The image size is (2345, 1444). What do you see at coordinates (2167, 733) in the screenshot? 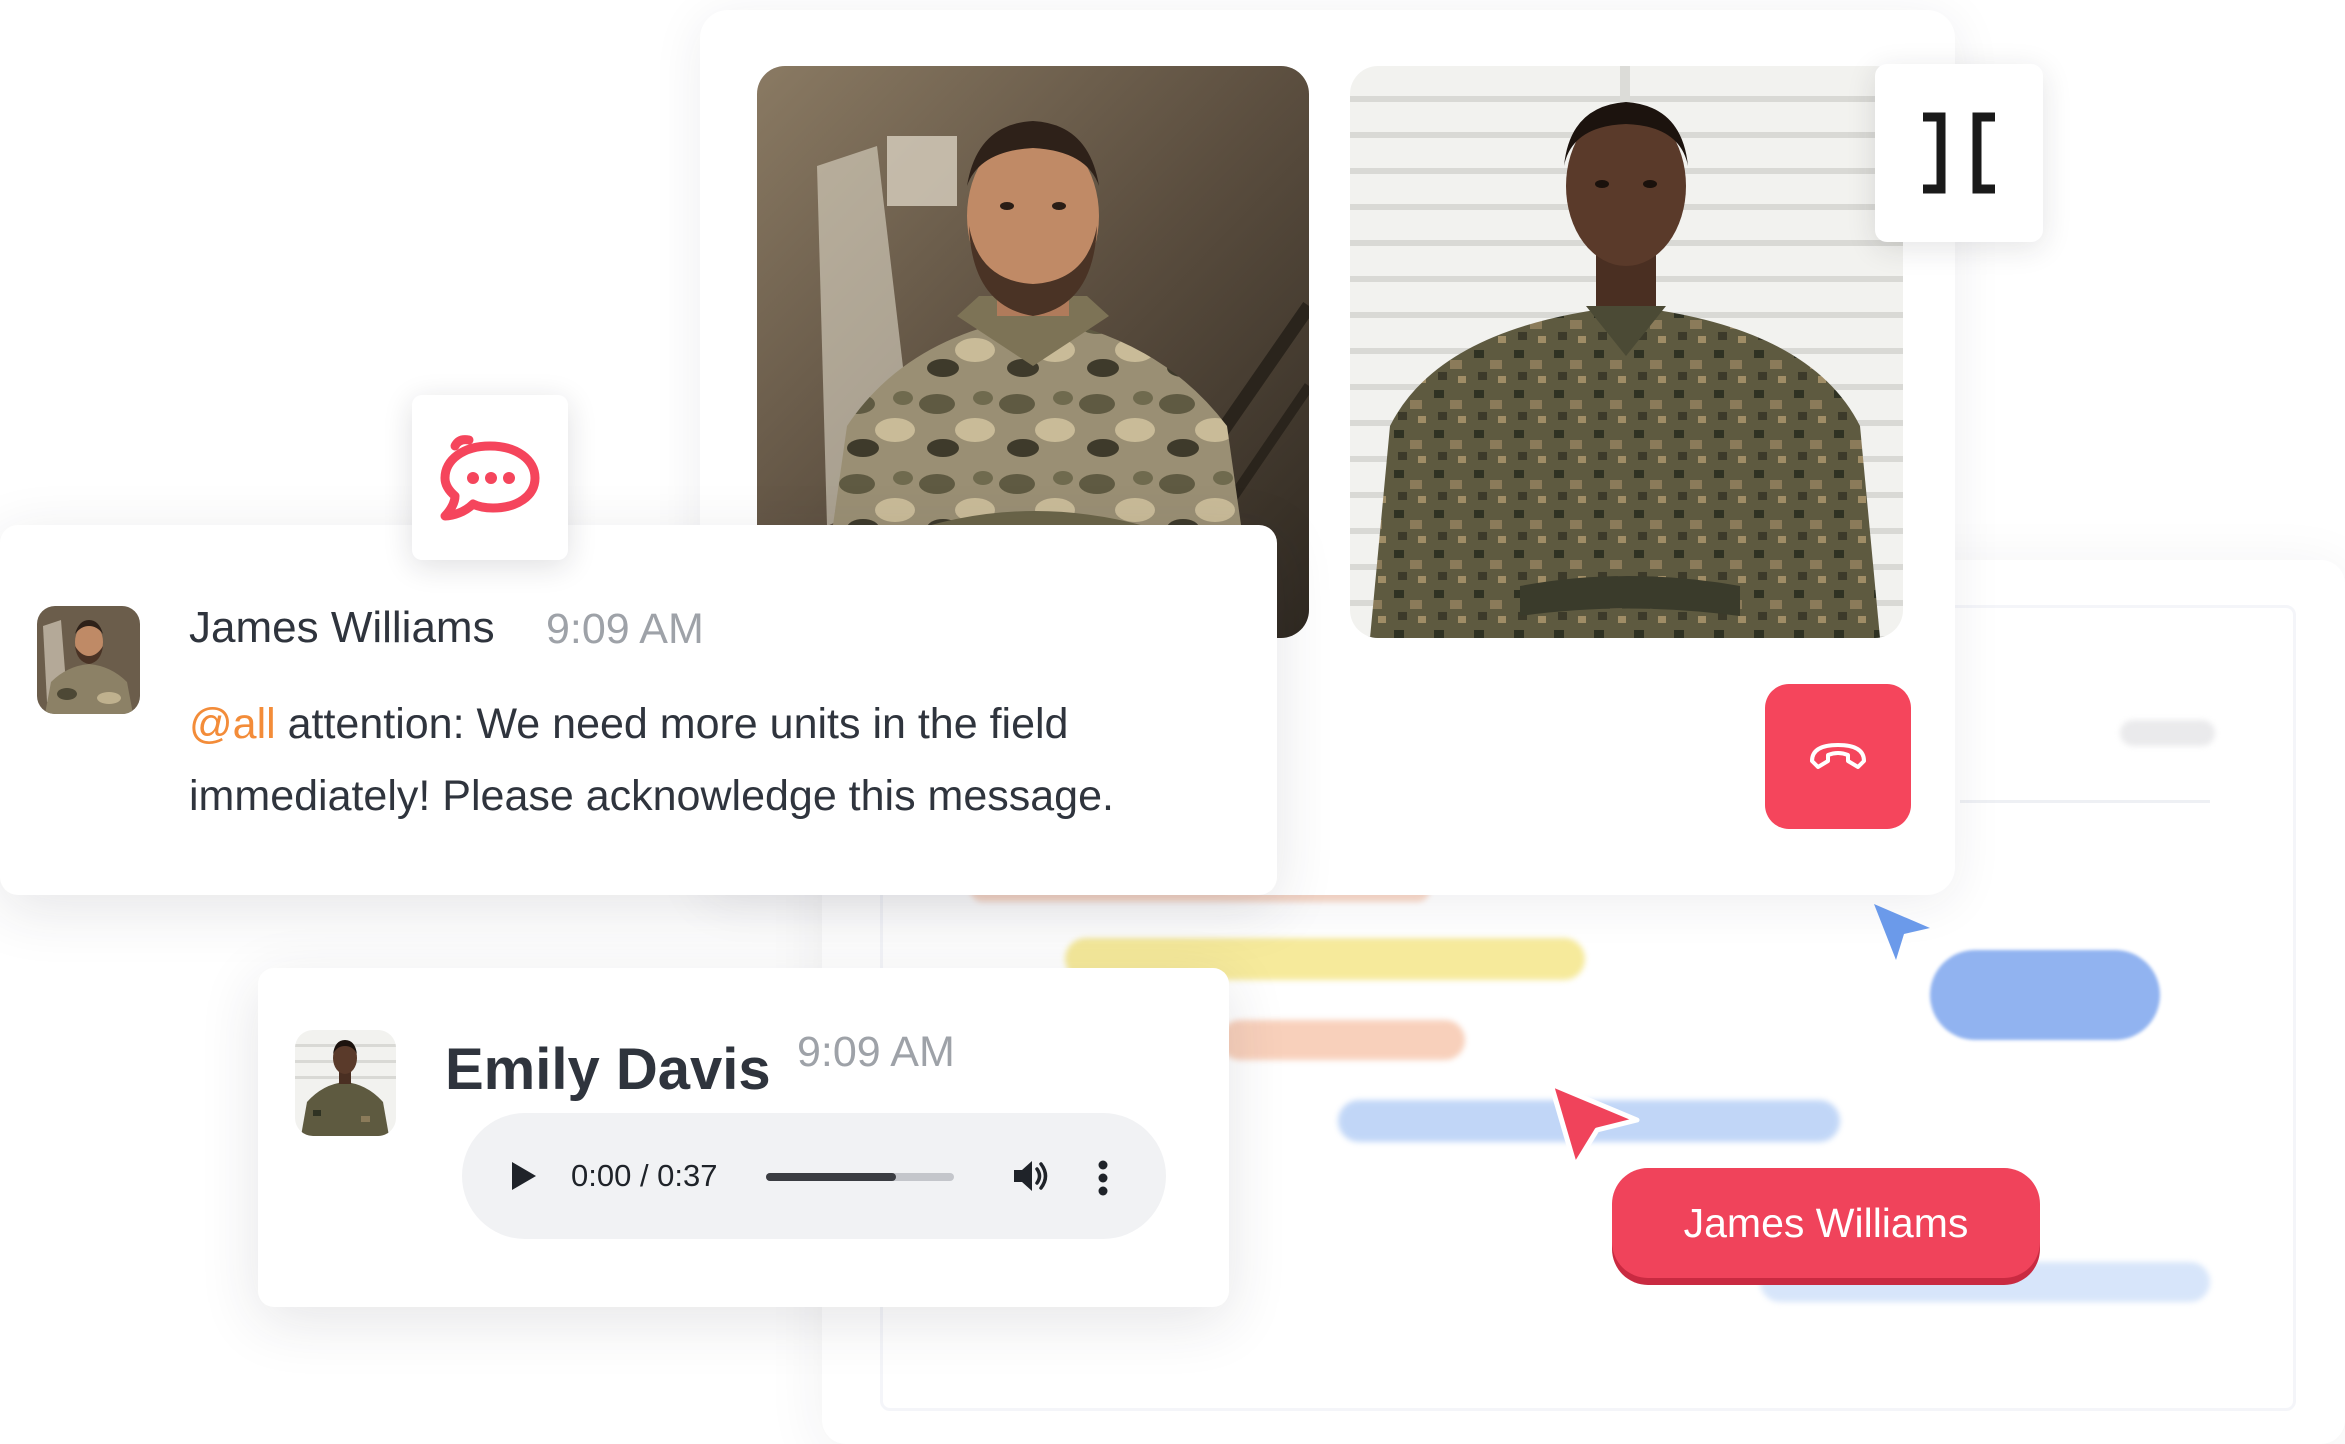
I see `background-placeholder-line` at bounding box center [2167, 733].